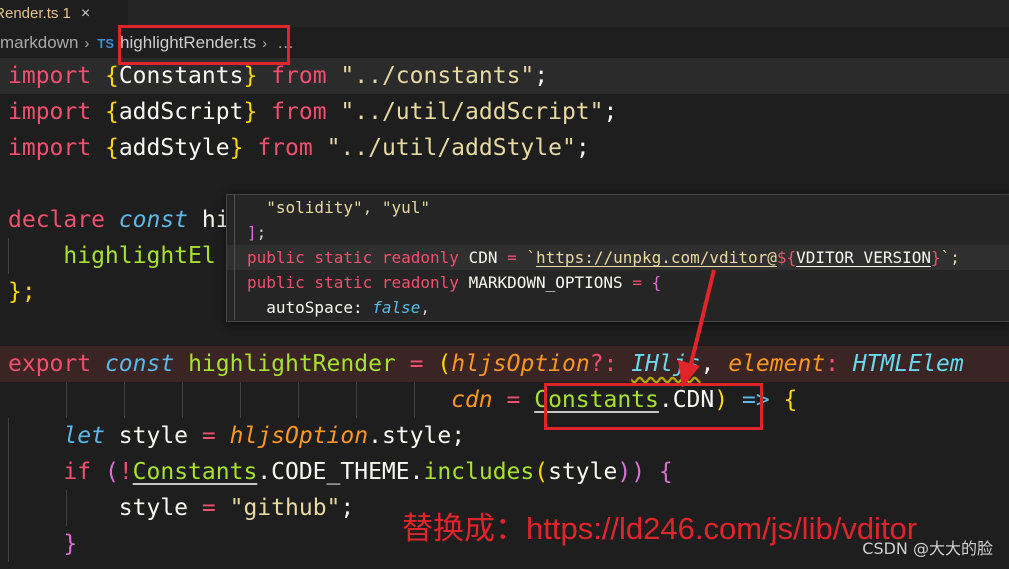 This screenshot has height=569, width=1009. I want to click on identifier: addScript, so click(181, 112).